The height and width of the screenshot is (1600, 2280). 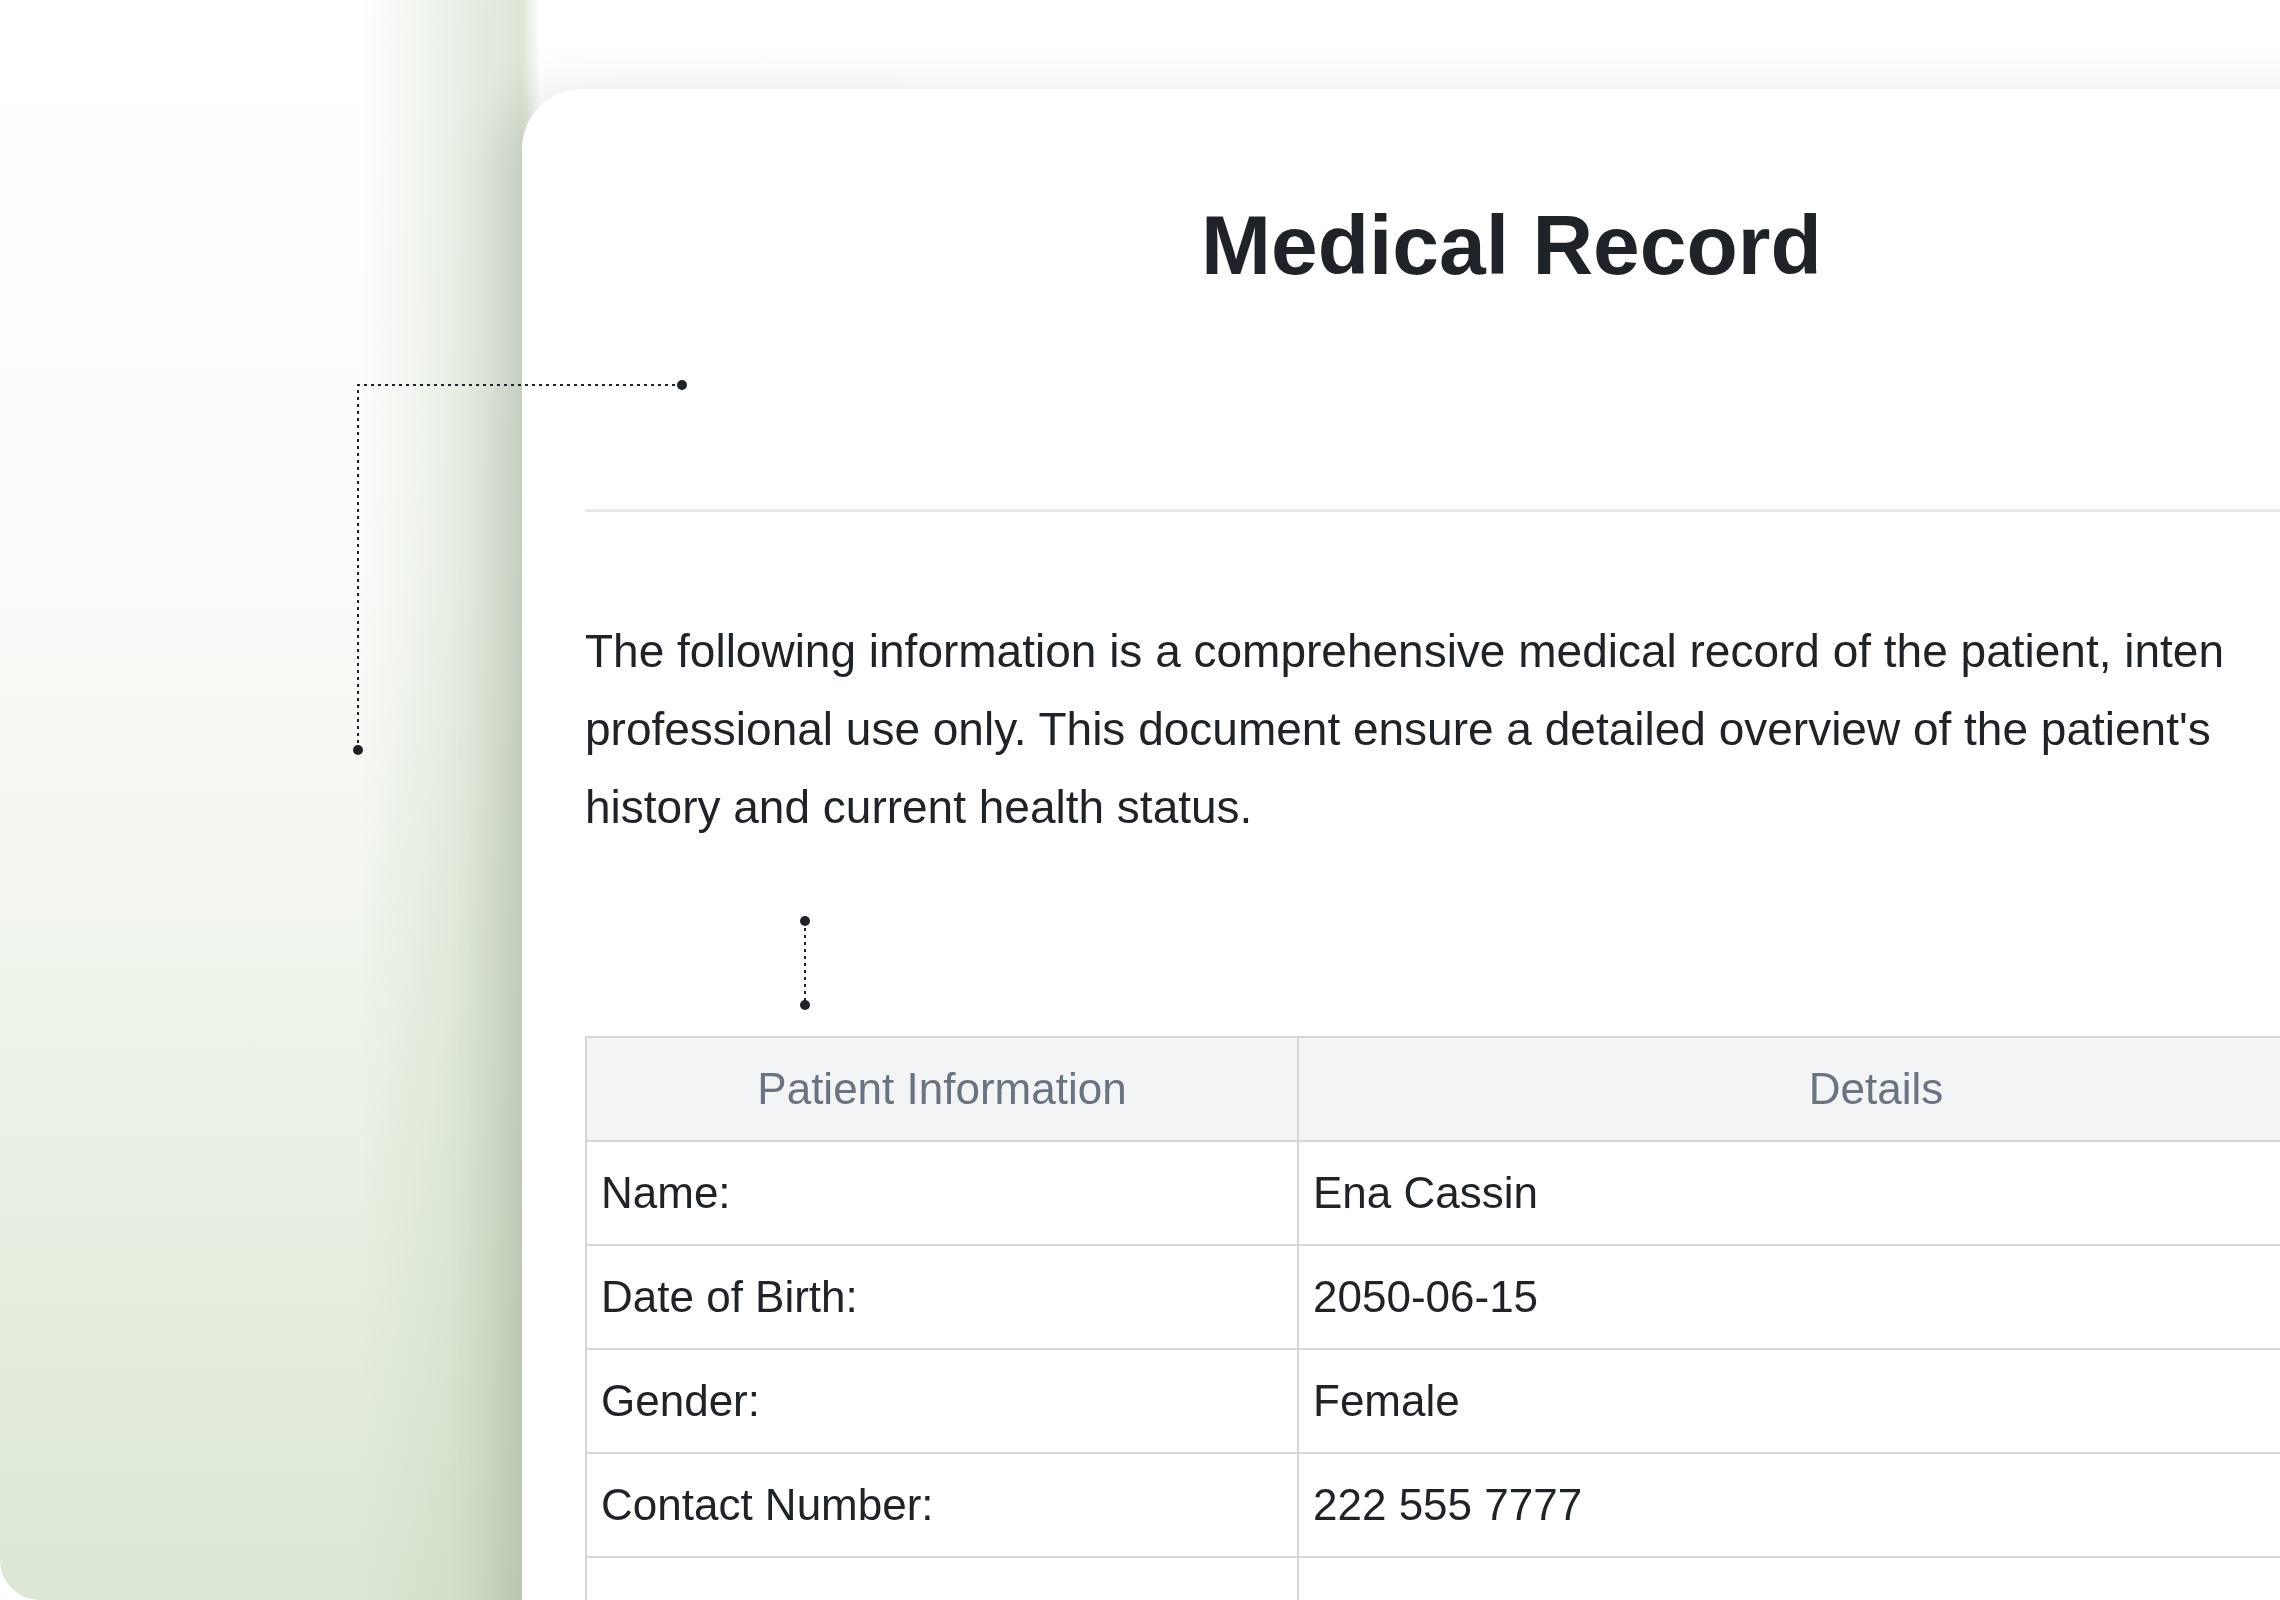 I want to click on column-header: Patient Information, so click(x=942, y=1089).